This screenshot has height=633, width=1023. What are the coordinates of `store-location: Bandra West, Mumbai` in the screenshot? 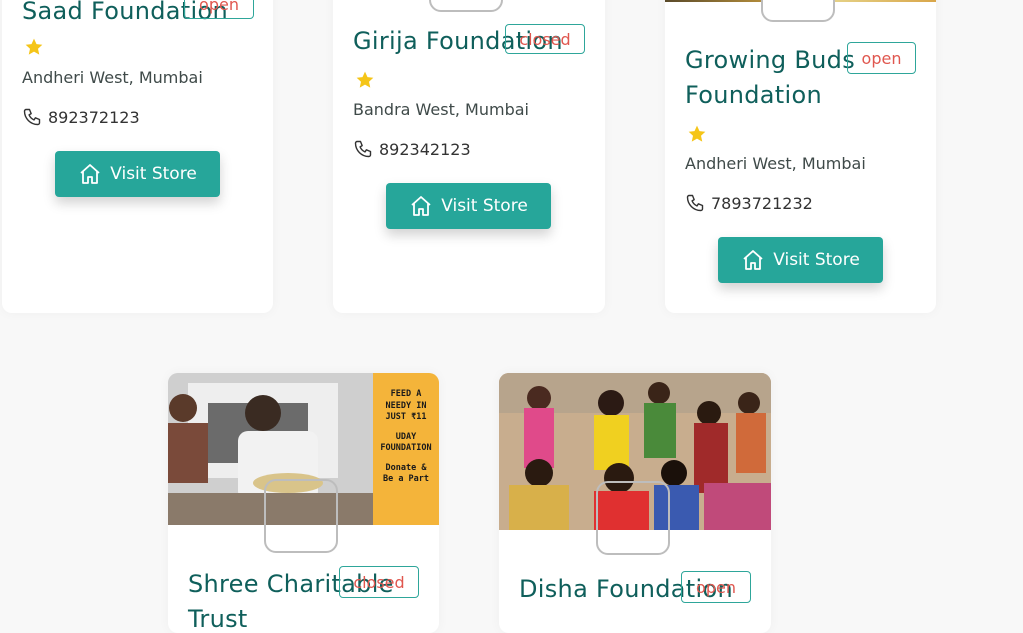 It's located at (441, 109).